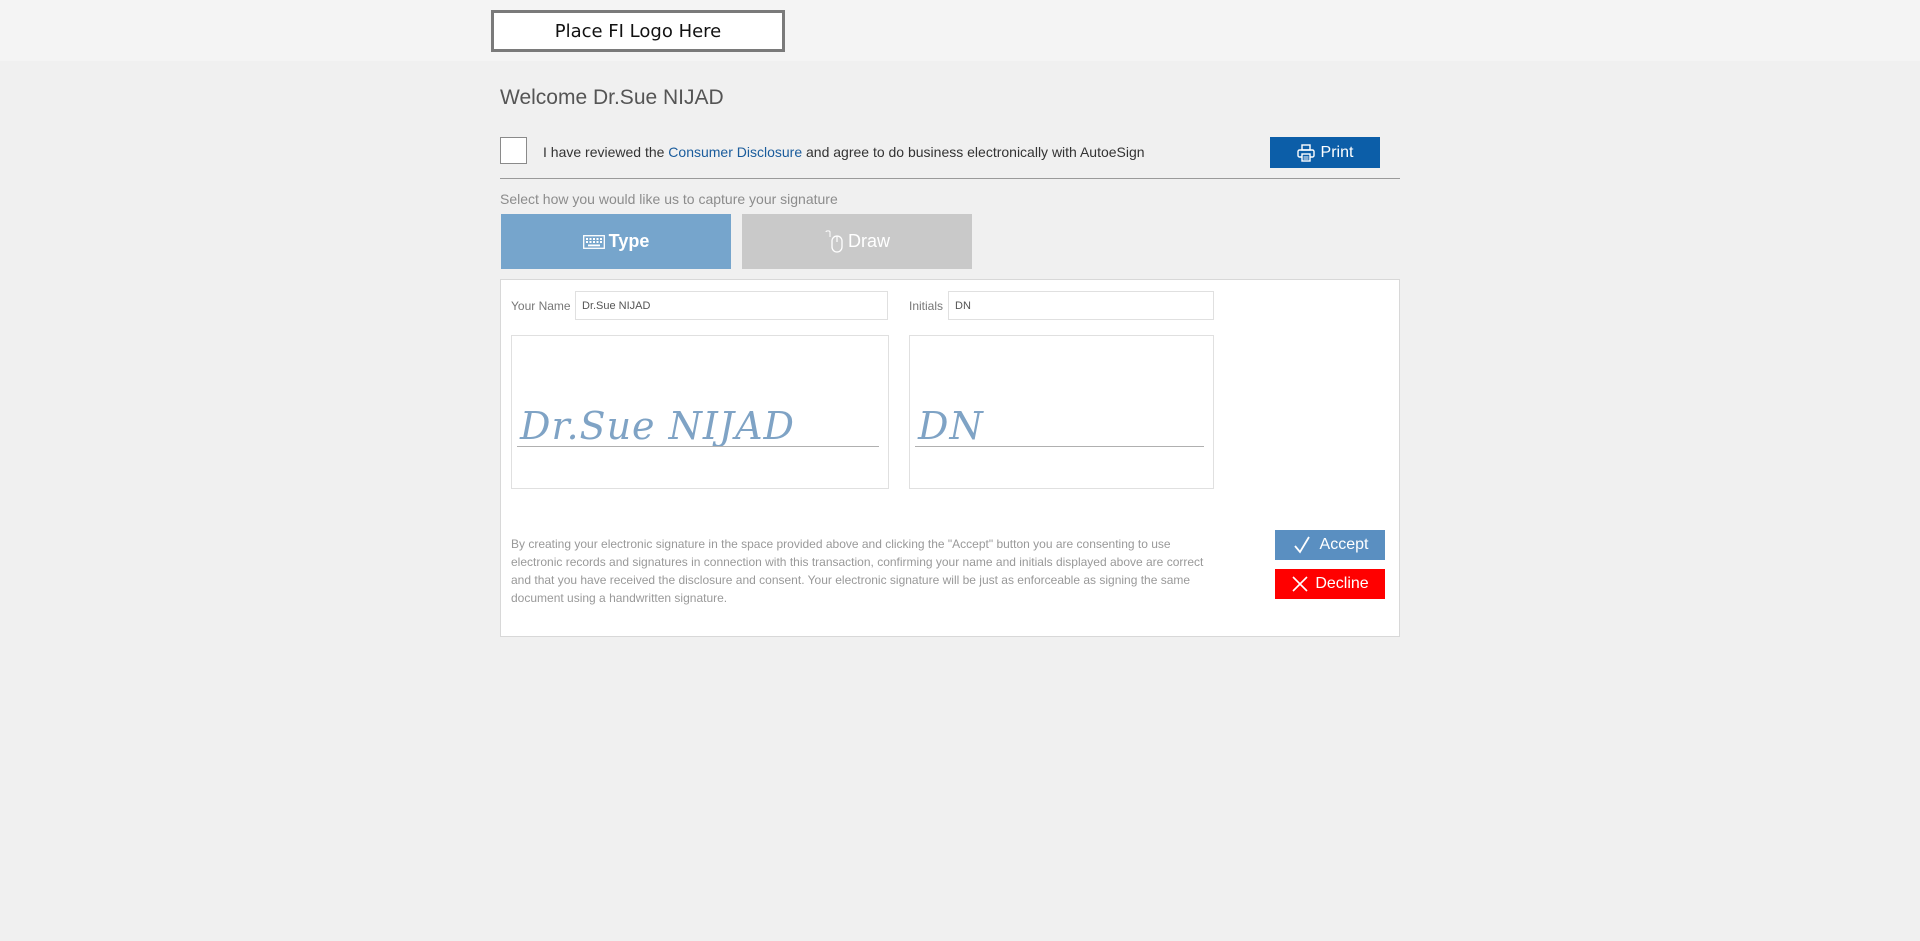  I want to click on your-name-input, so click(731, 305).